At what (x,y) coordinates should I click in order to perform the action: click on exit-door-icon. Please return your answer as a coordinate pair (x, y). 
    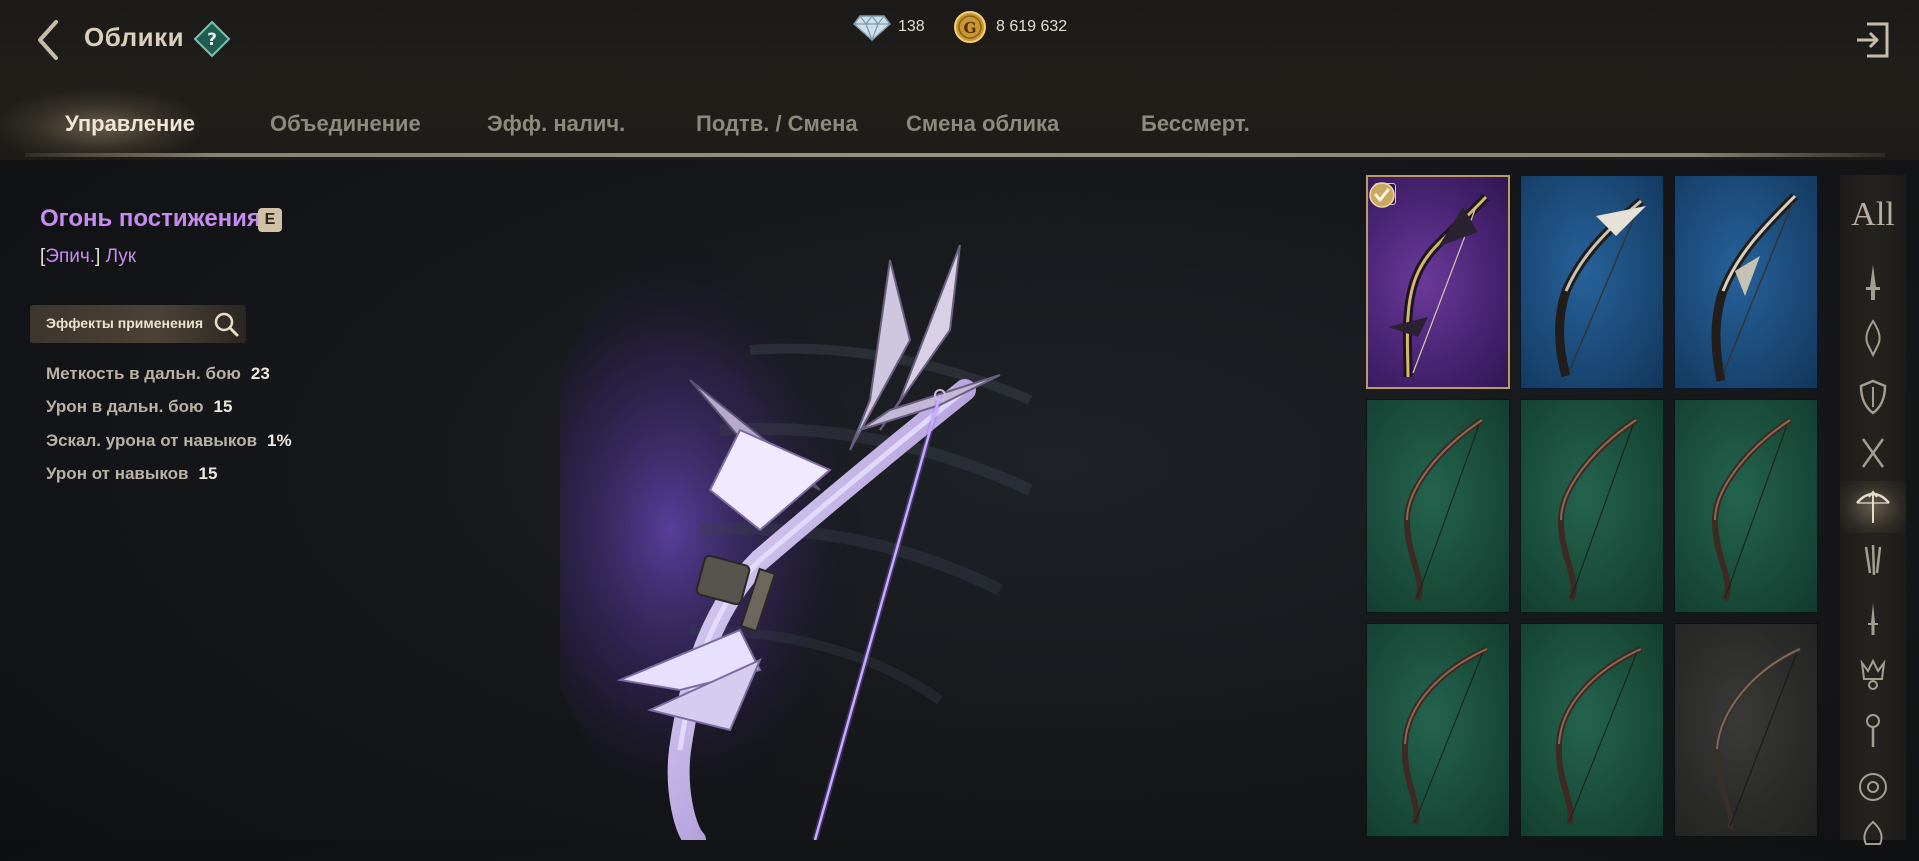
    Looking at the image, I should click on (1873, 40).